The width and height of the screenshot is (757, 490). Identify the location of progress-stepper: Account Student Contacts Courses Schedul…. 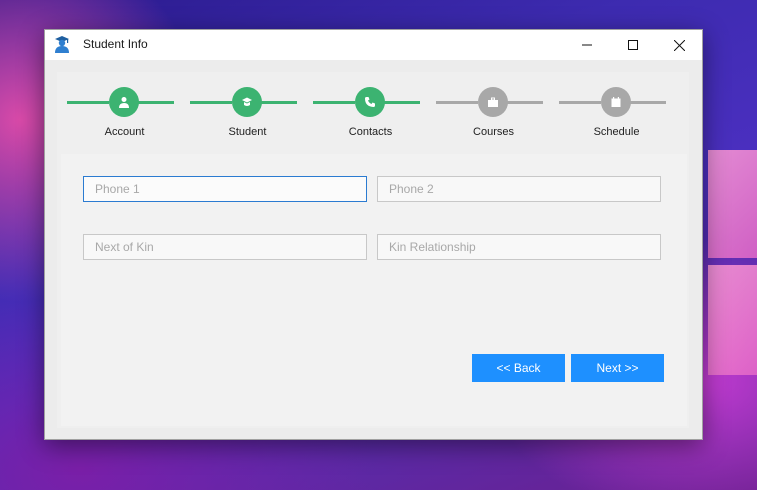
(373, 112).